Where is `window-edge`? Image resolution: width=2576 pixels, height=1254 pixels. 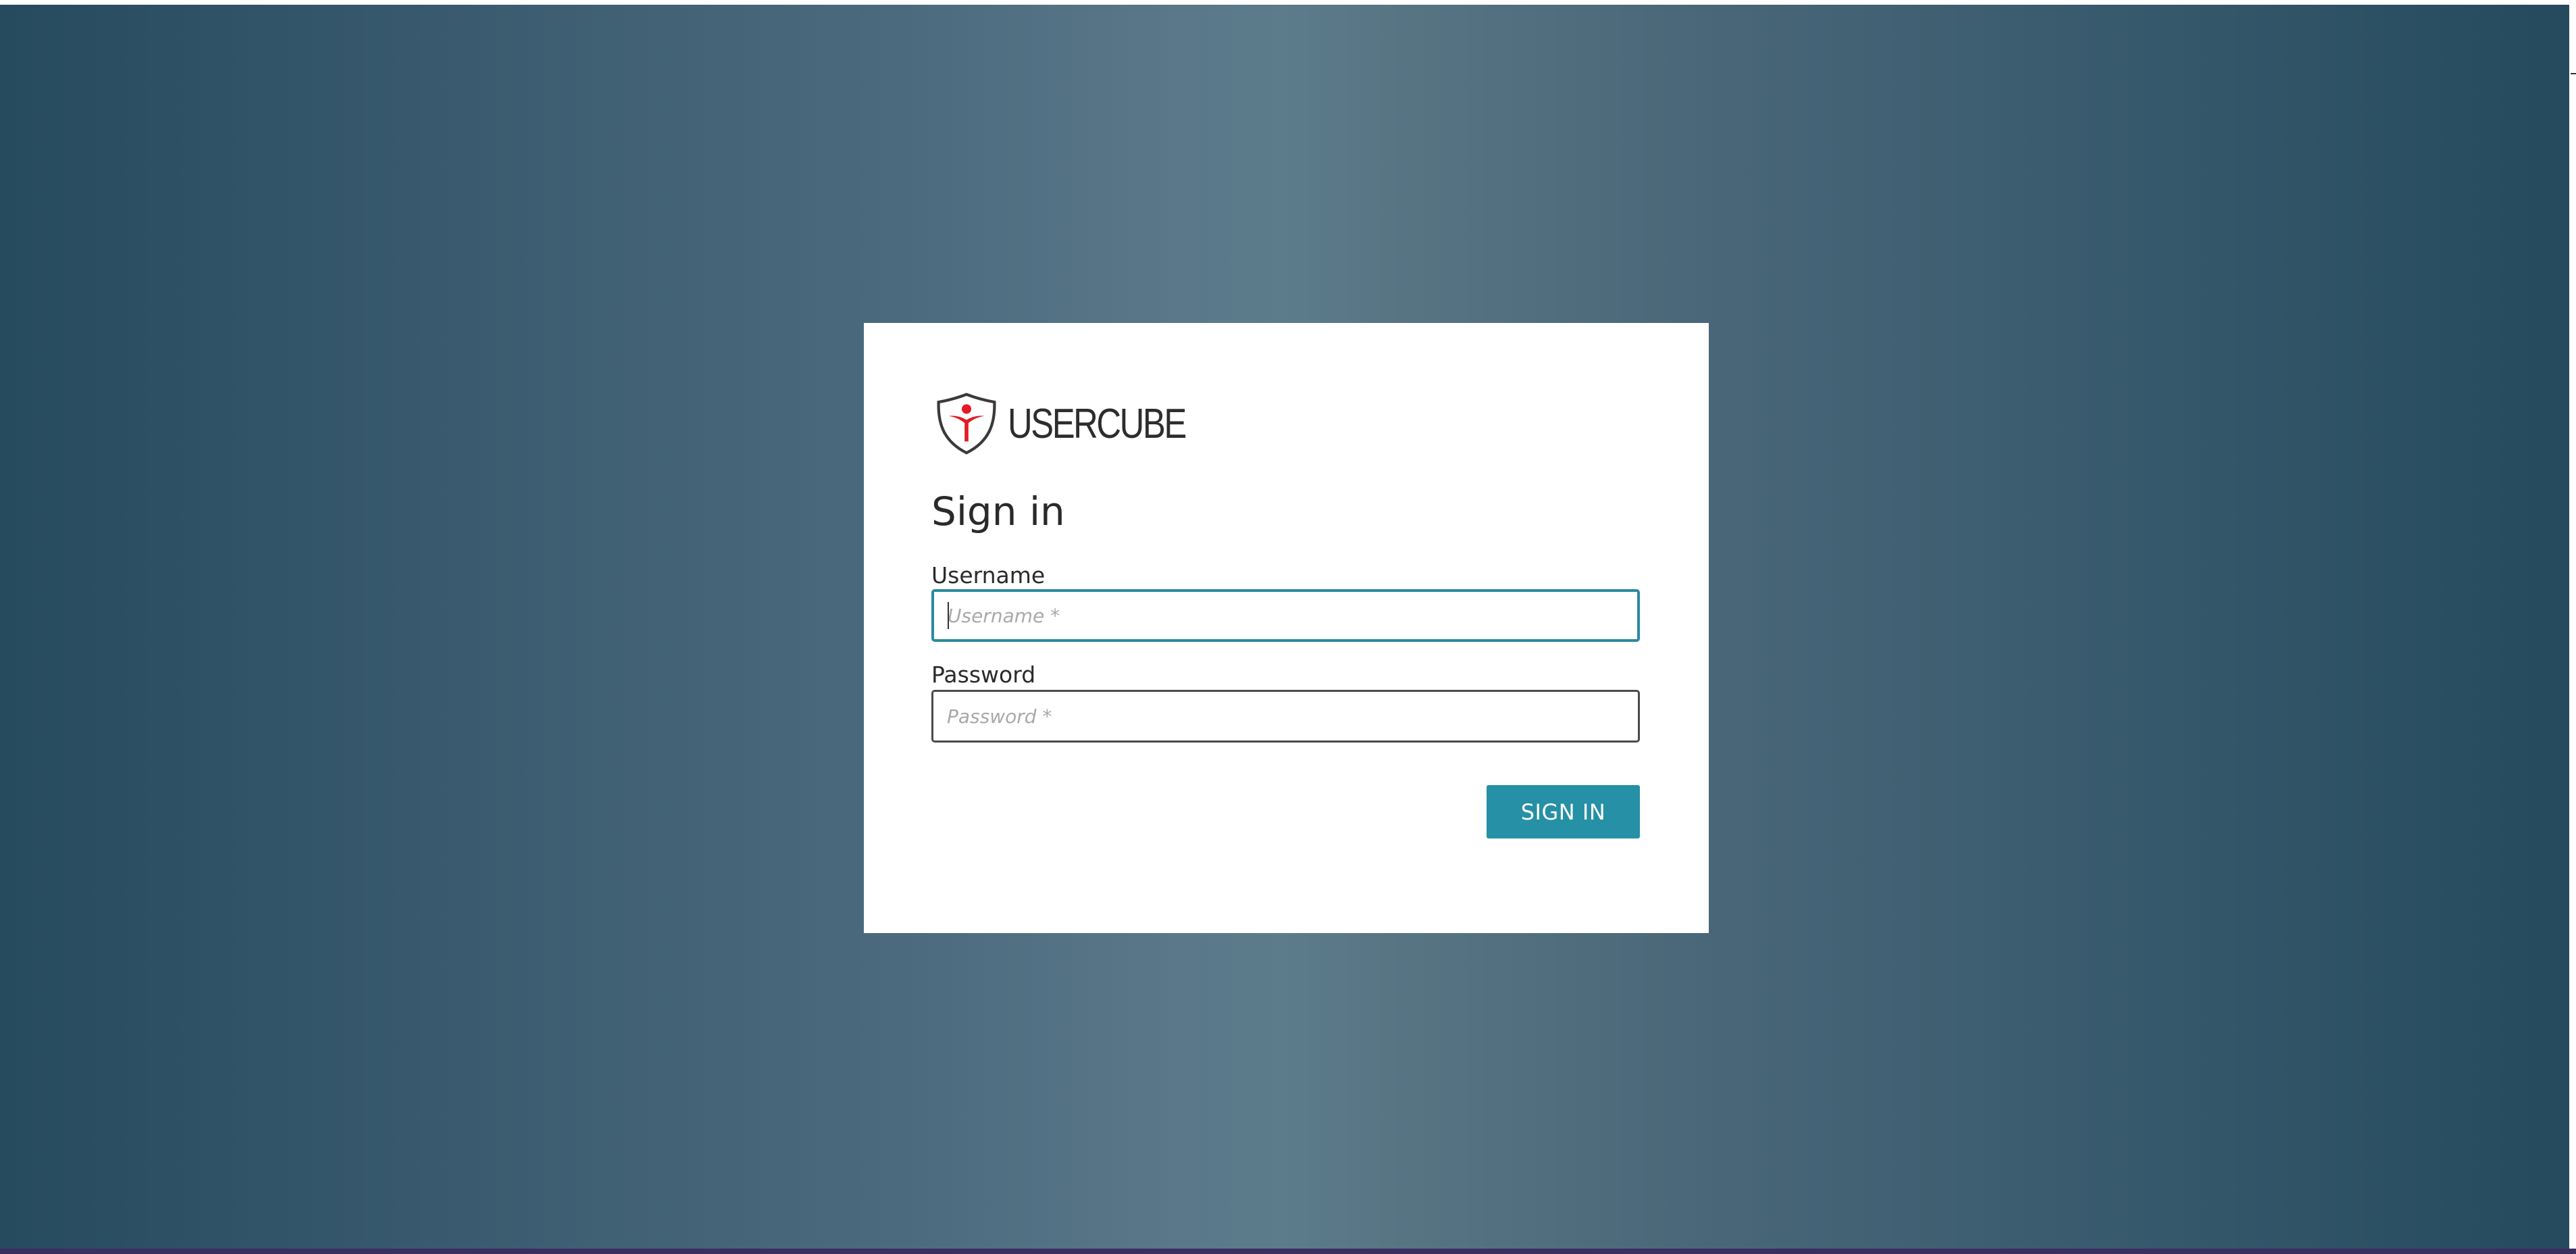 window-edge is located at coordinates (2572, 624).